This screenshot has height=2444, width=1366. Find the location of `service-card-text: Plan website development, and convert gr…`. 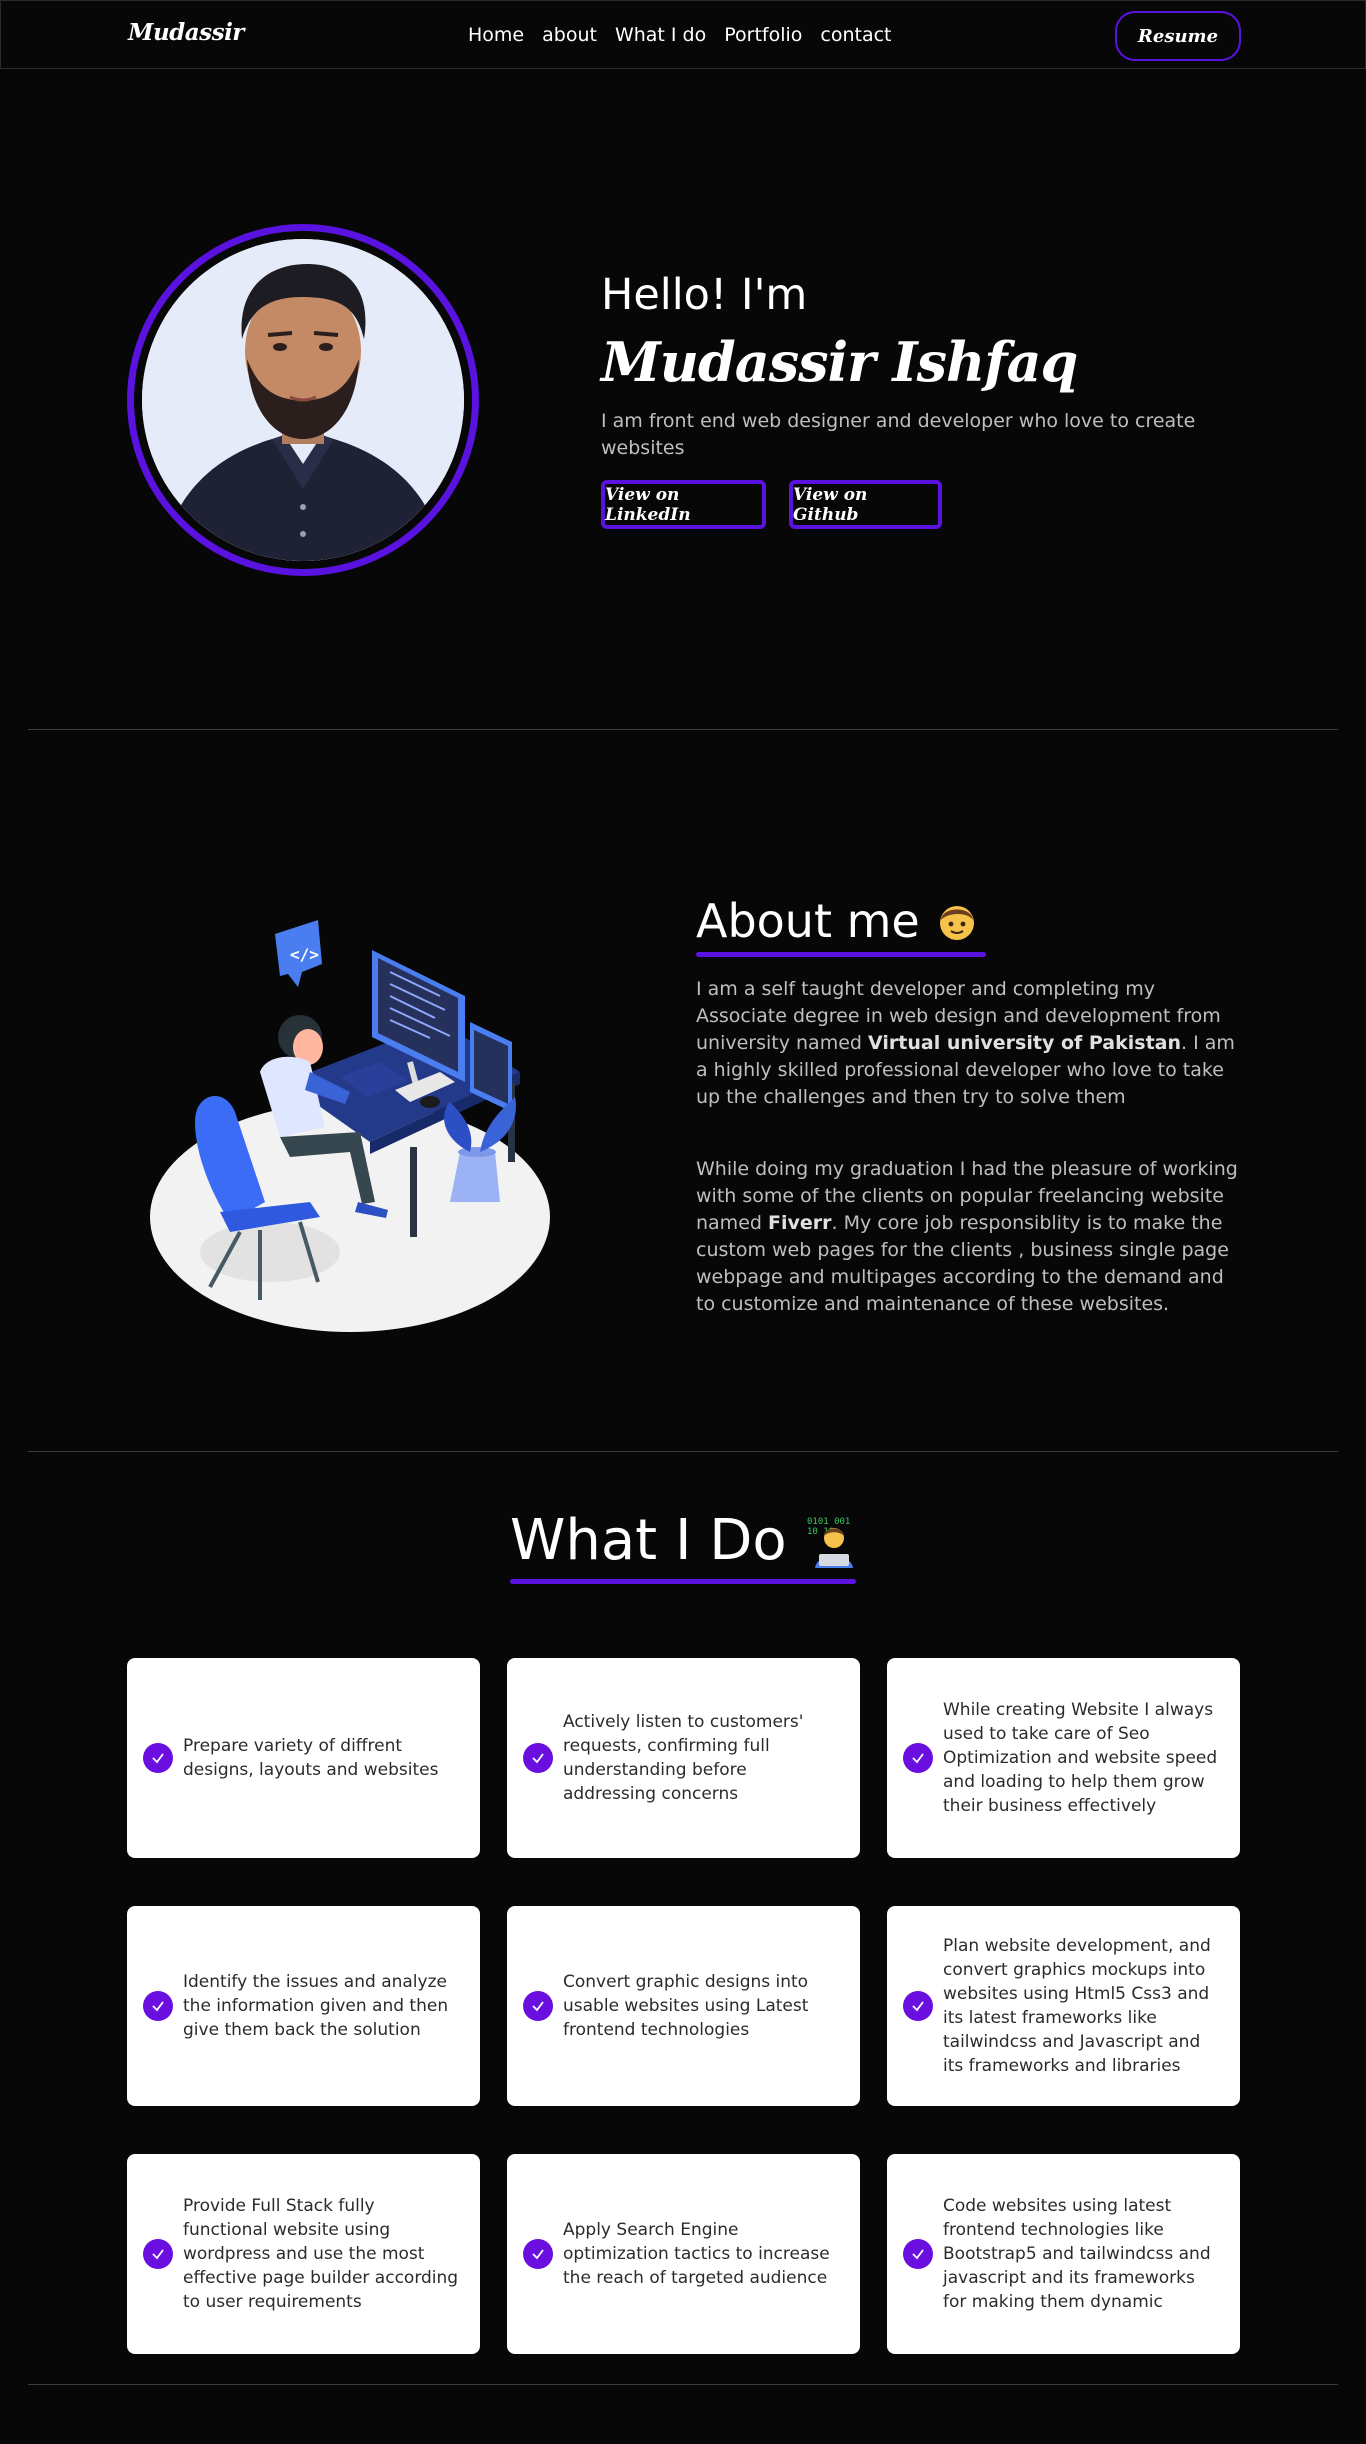

service-card-text: Plan website development, and convert gr… is located at coordinates (1077, 2006).